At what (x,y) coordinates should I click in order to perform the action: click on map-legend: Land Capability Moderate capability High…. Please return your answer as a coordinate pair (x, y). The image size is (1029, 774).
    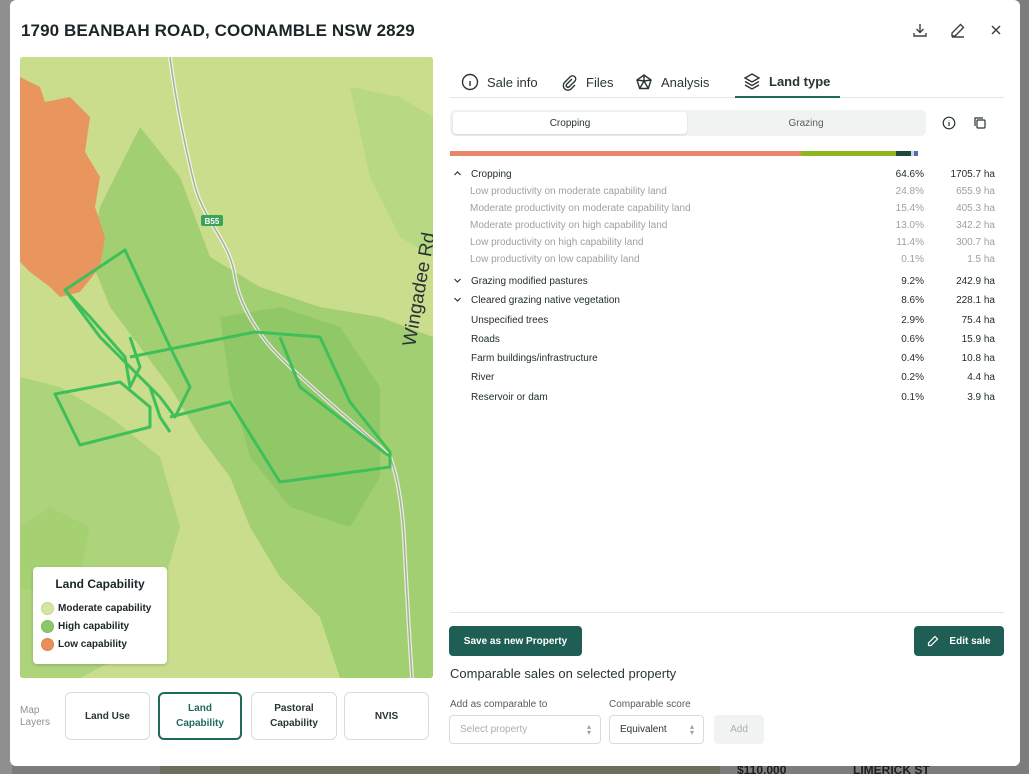
    Looking at the image, I should click on (100, 615).